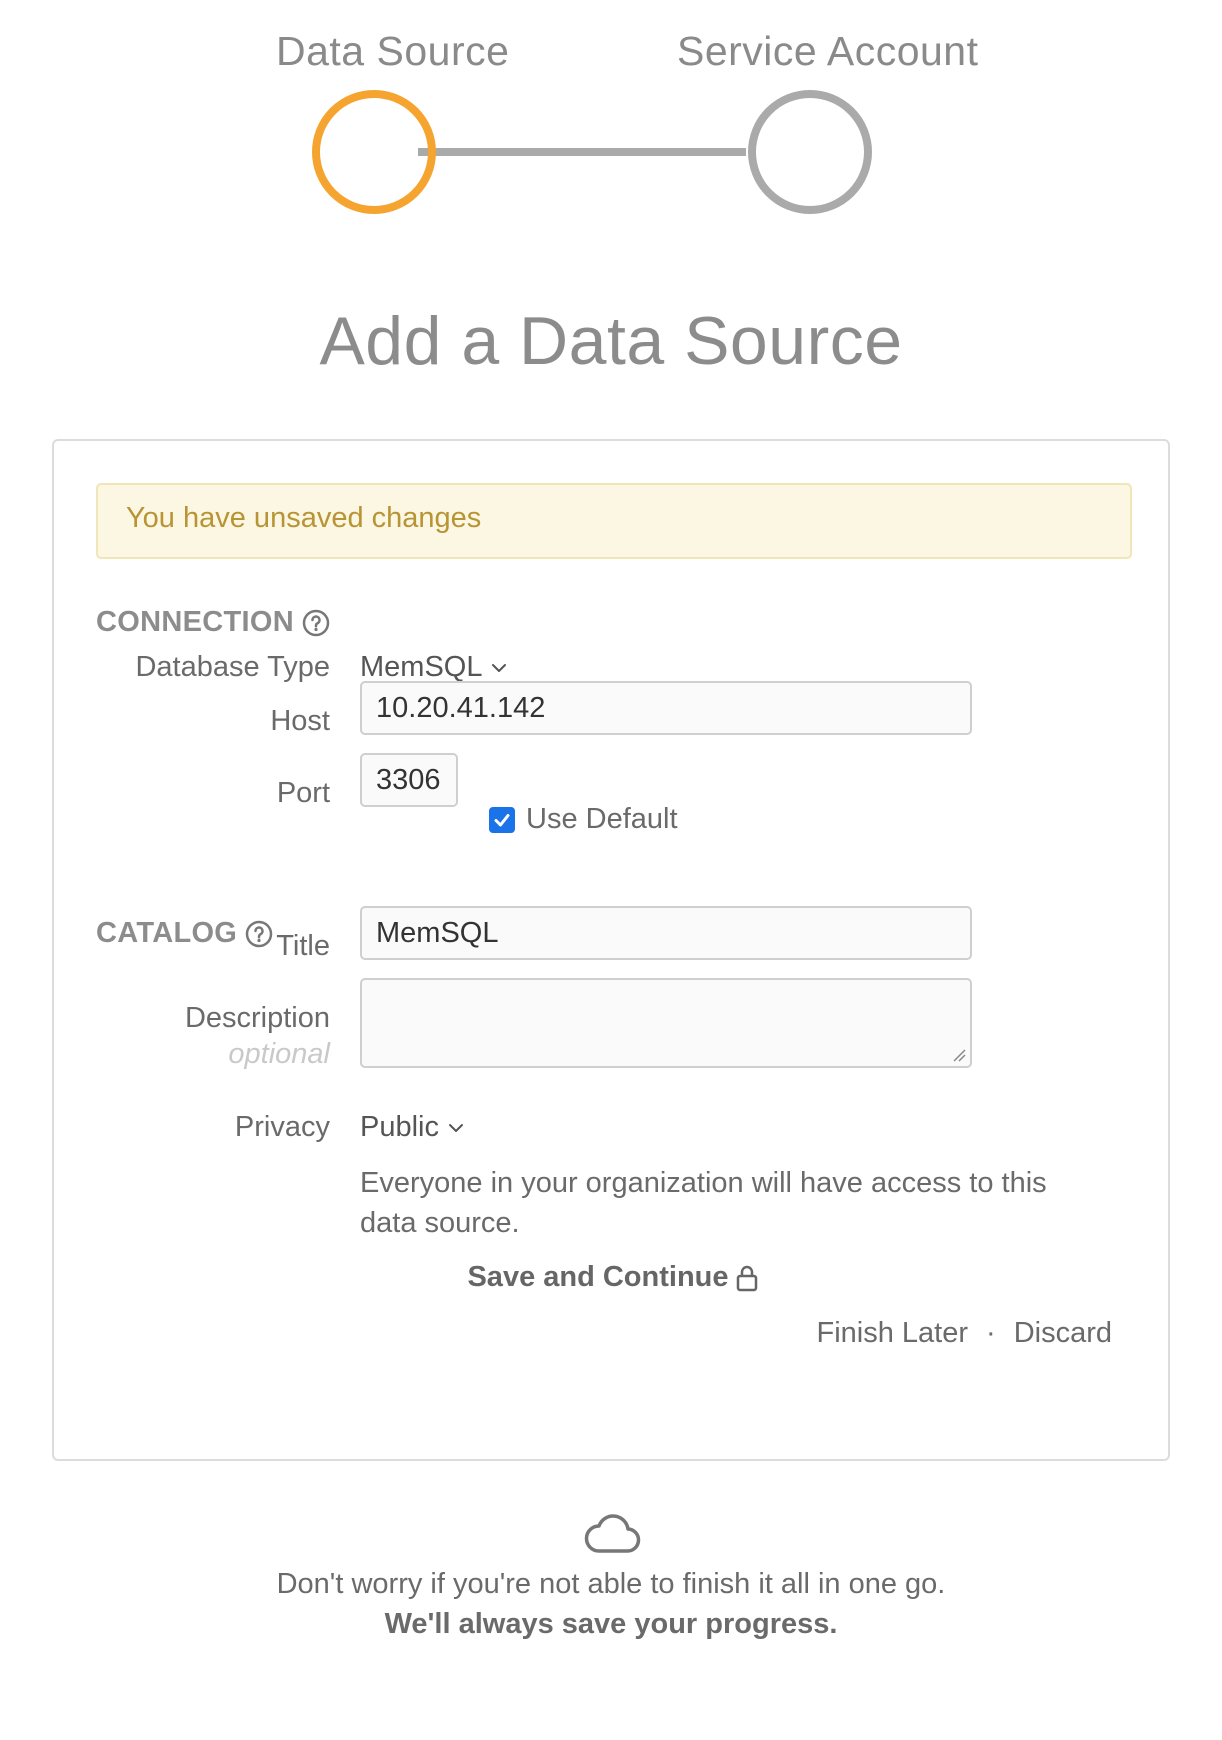 This screenshot has height=1740, width=1222. I want to click on use-default-checkbox, so click(502, 820).